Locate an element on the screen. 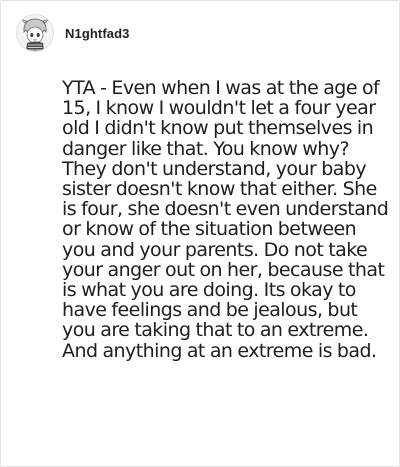 The image size is (400, 467). comment-header: N1ghtfad3 is located at coordinates (72, 33).